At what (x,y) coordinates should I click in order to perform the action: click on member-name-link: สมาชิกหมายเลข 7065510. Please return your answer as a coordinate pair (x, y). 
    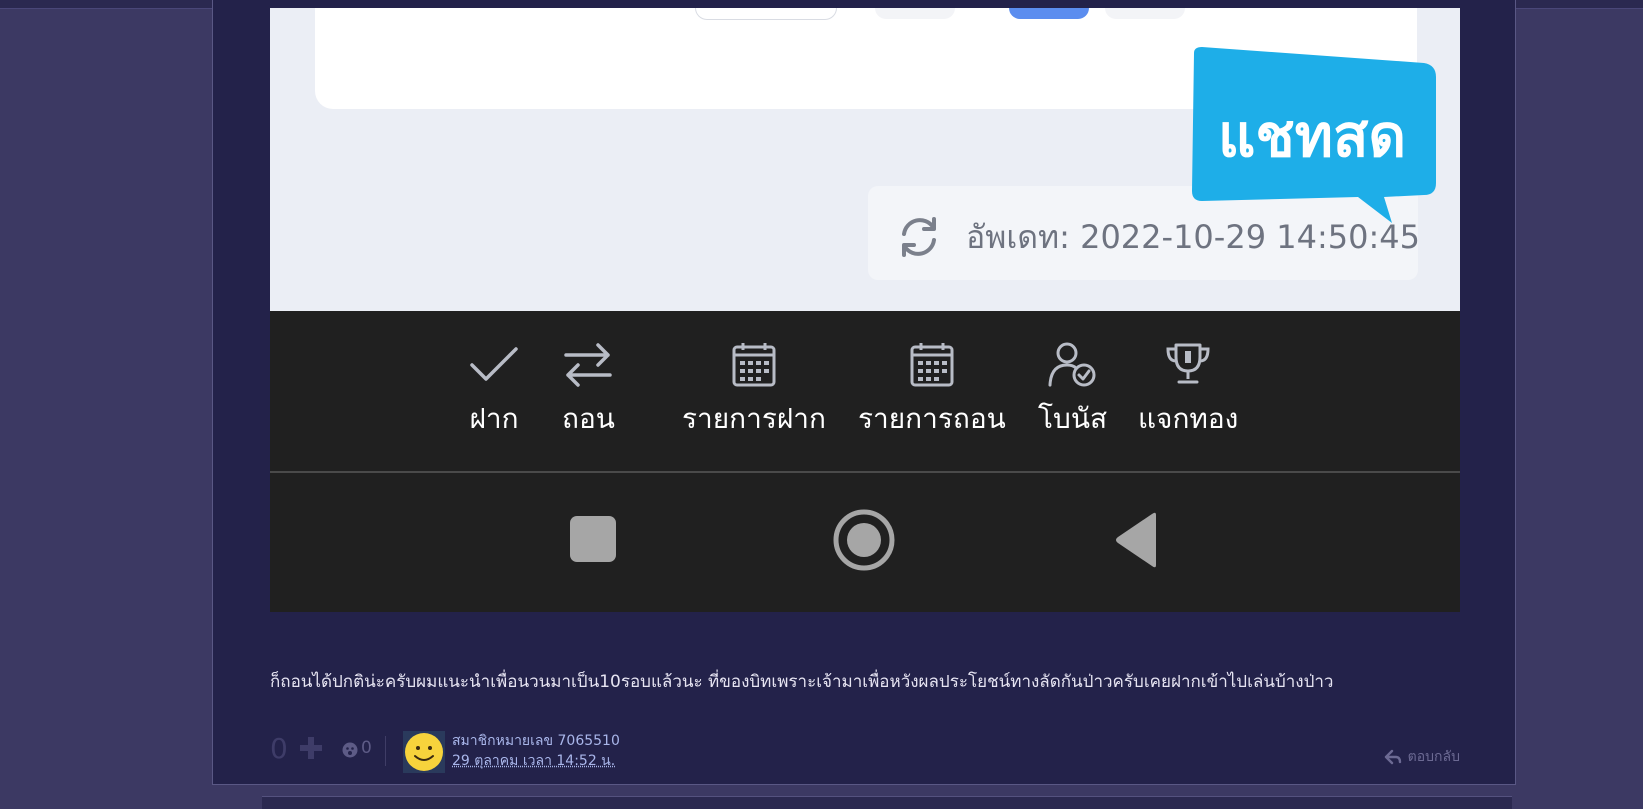
    Looking at the image, I should click on (536, 741).